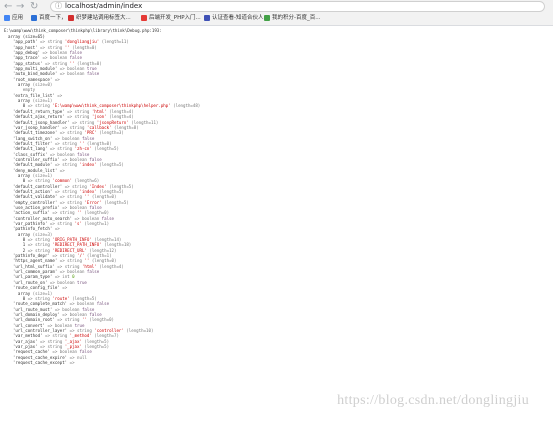 This screenshot has width=553, height=421. I want to click on dump-token: '_ajax', so click(73, 341).